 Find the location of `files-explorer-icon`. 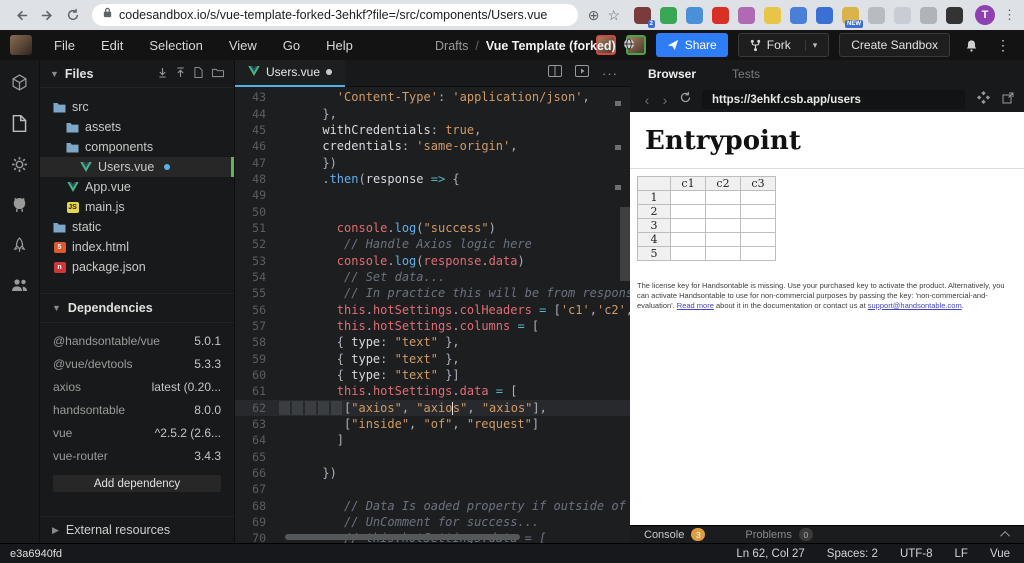

files-explorer-icon is located at coordinates (19, 123).